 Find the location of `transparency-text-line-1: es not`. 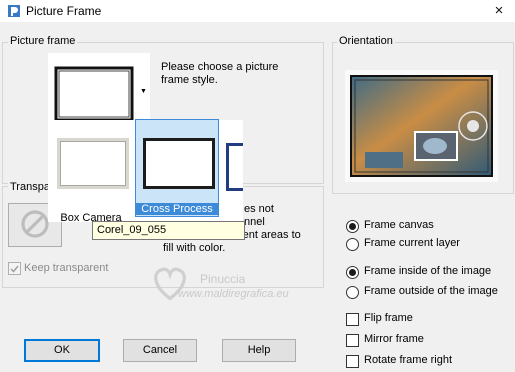

transparency-text-line-1: es not is located at coordinates (259, 209).